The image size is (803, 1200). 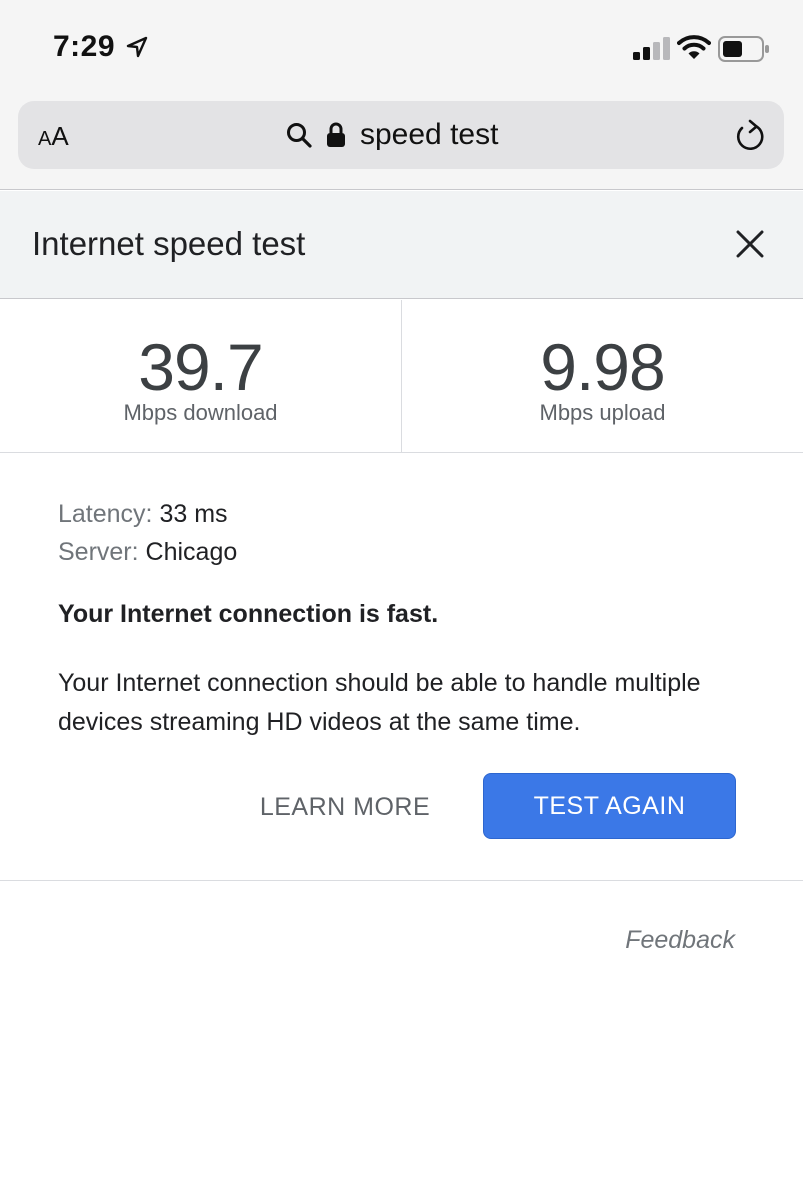 I want to click on upload-result: 9.98 Mbps upload, so click(x=602, y=376).